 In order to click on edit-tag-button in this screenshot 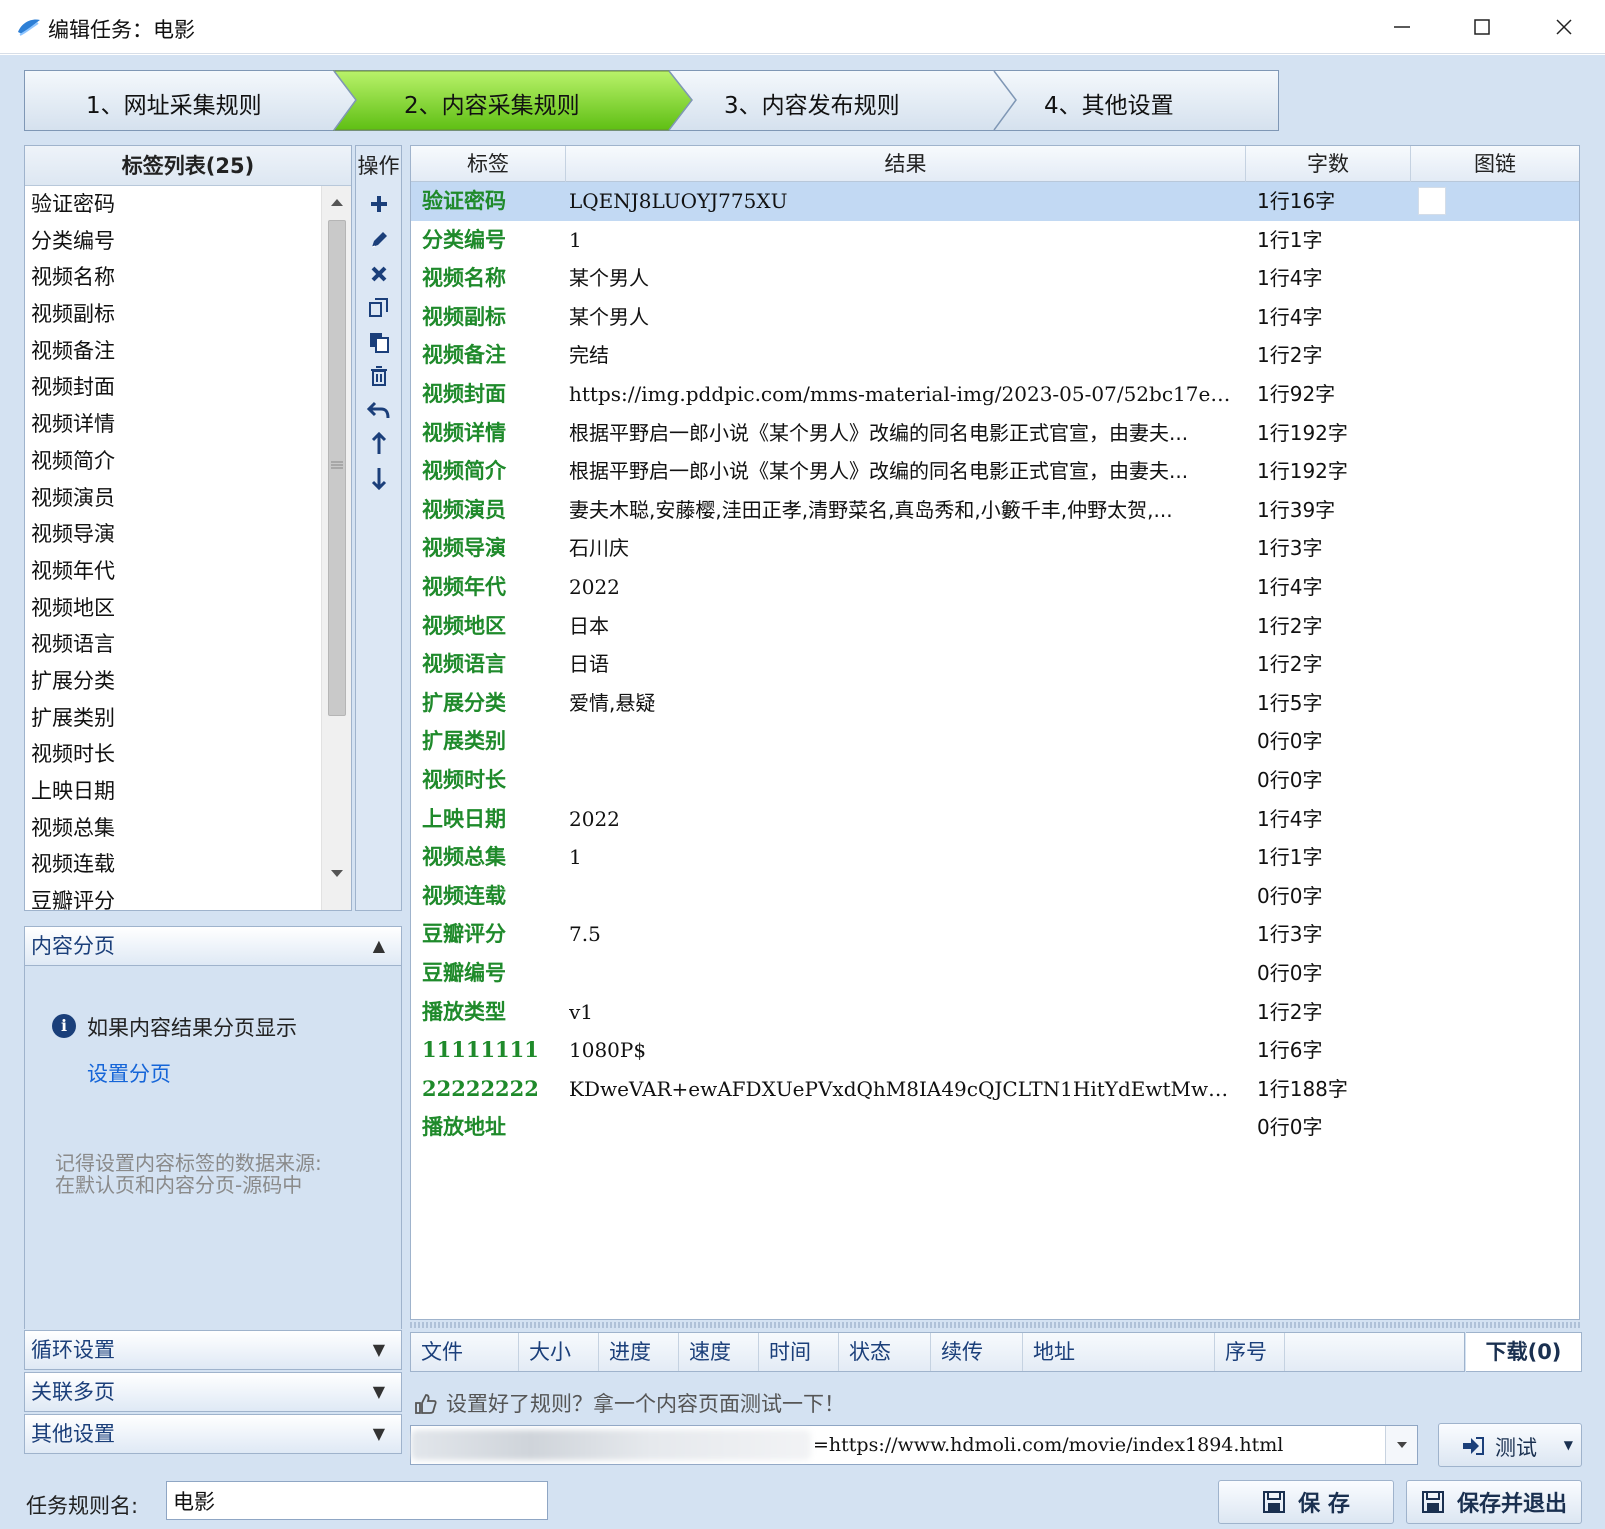, I will do `click(378, 240)`.